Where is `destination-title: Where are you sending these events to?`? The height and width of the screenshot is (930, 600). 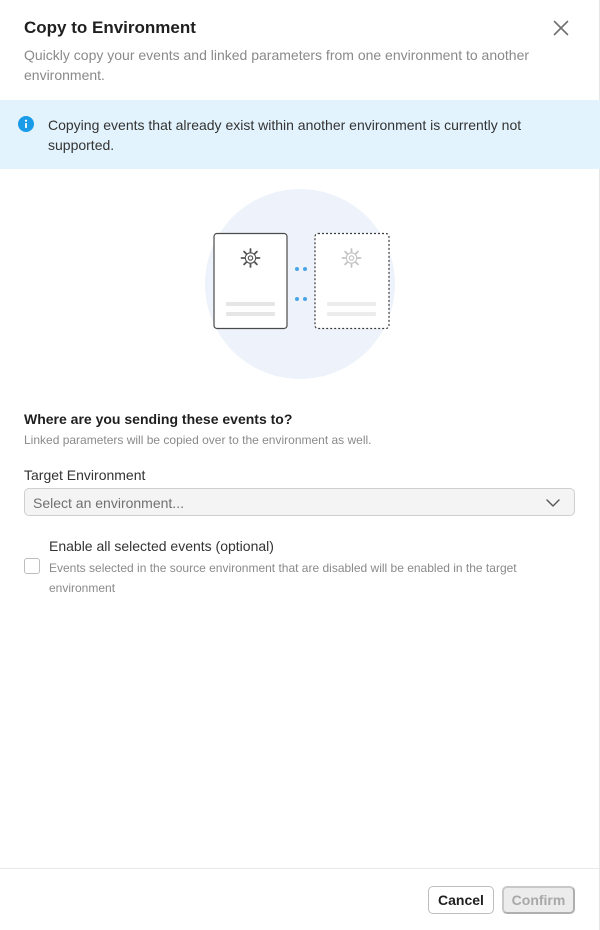
destination-title: Where are you sending these events to? is located at coordinates (158, 419).